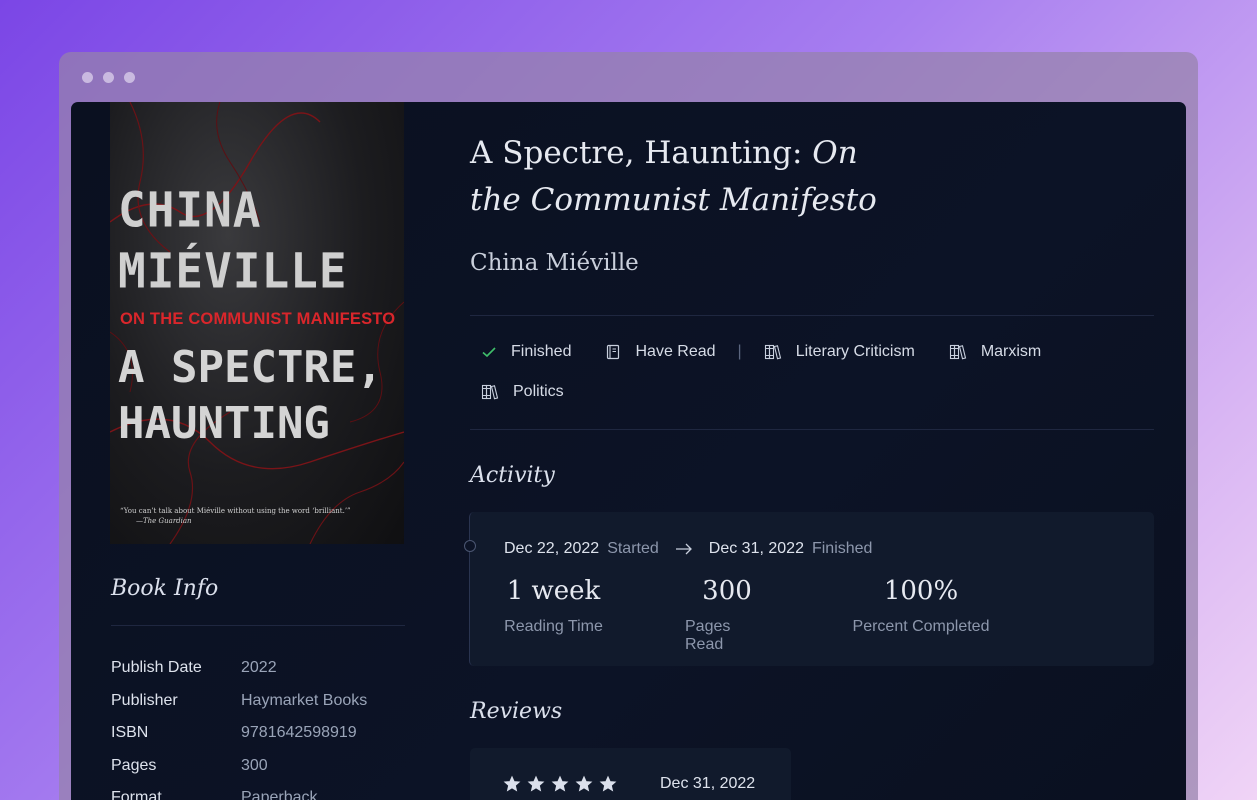 The image size is (1257, 800). Describe the element at coordinates (134, 765) in the screenshot. I see `info-label: Pages` at that location.